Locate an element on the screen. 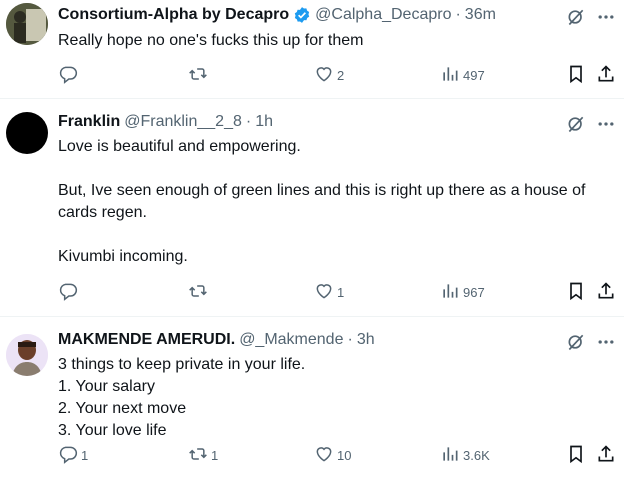 This screenshot has width=624, height=482. reply-button: 1 is located at coordinates (73, 455).